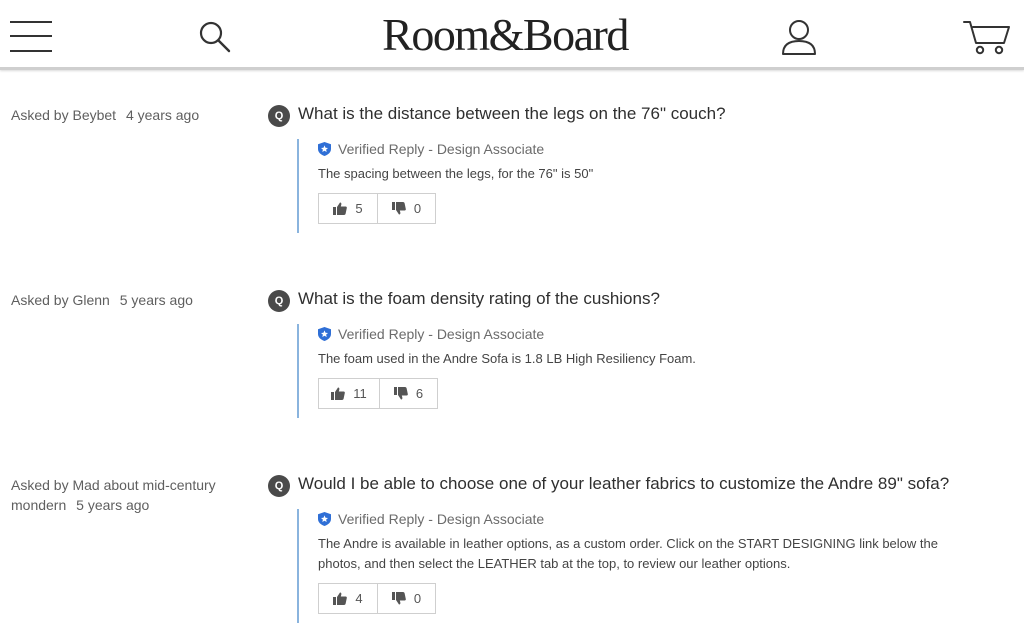  Describe the element at coordinates (91, 300) in the screenshot. I see `author-name: Glenn` at that location.